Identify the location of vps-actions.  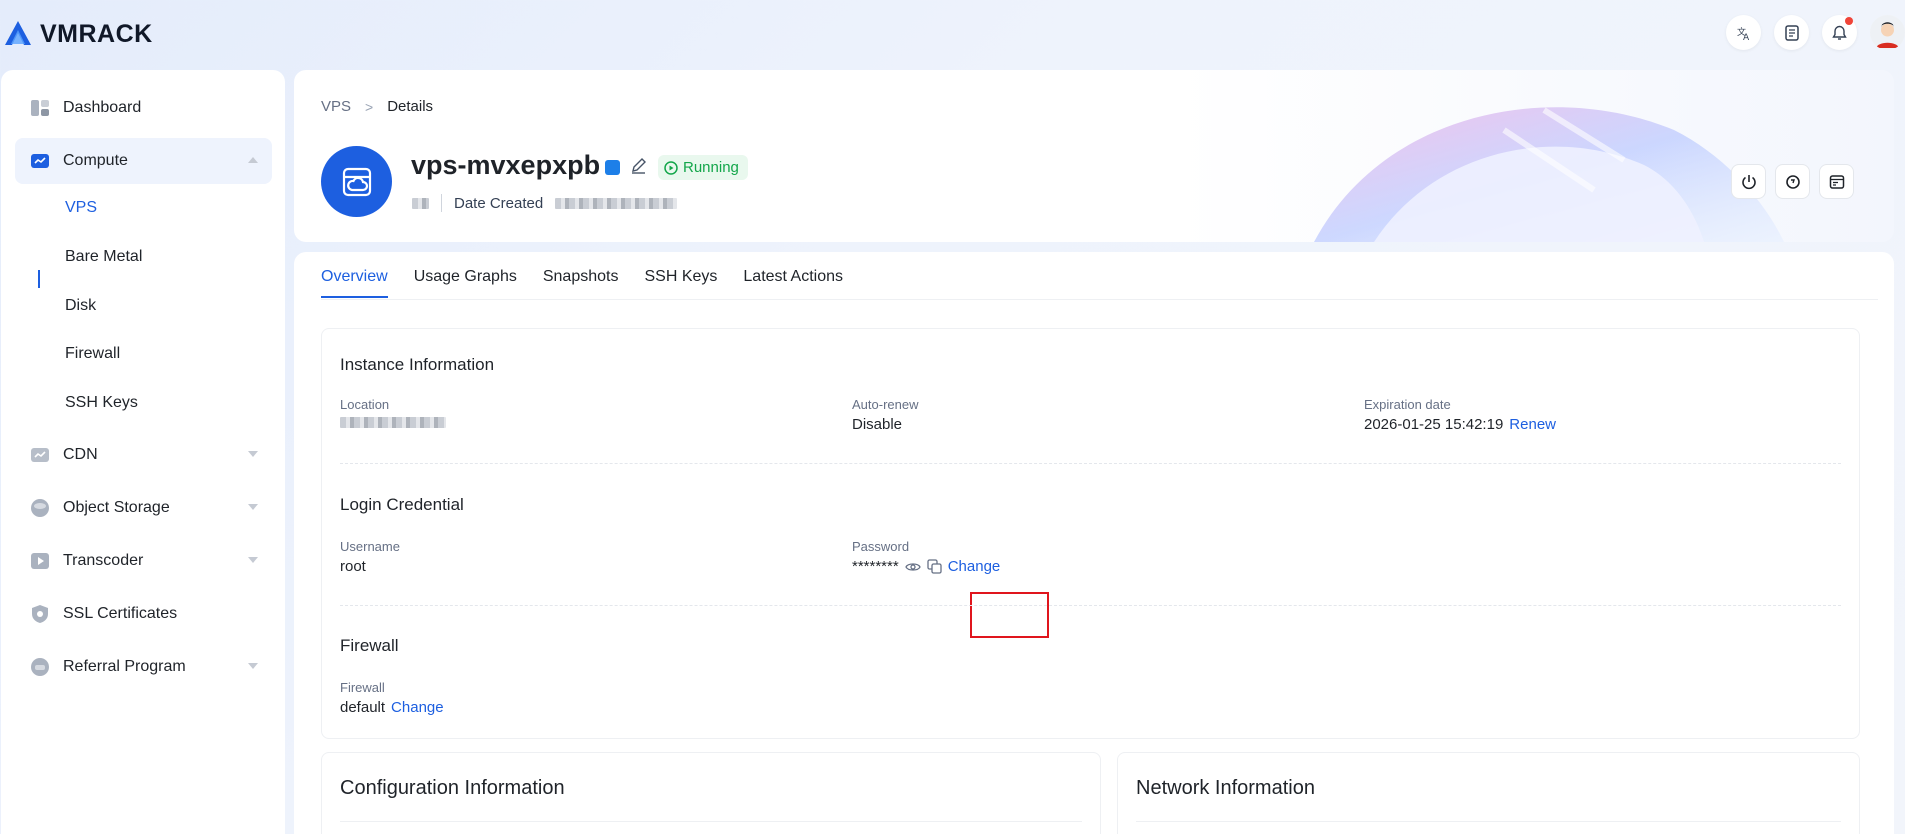
(1792, 181).